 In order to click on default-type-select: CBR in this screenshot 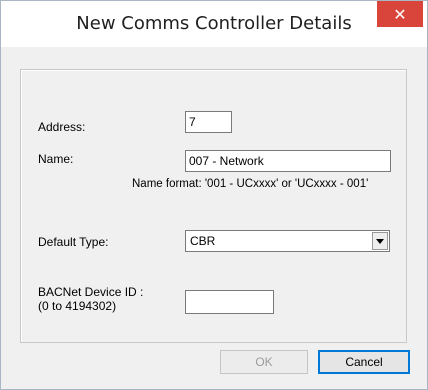, I will do `click(287, 241)`.